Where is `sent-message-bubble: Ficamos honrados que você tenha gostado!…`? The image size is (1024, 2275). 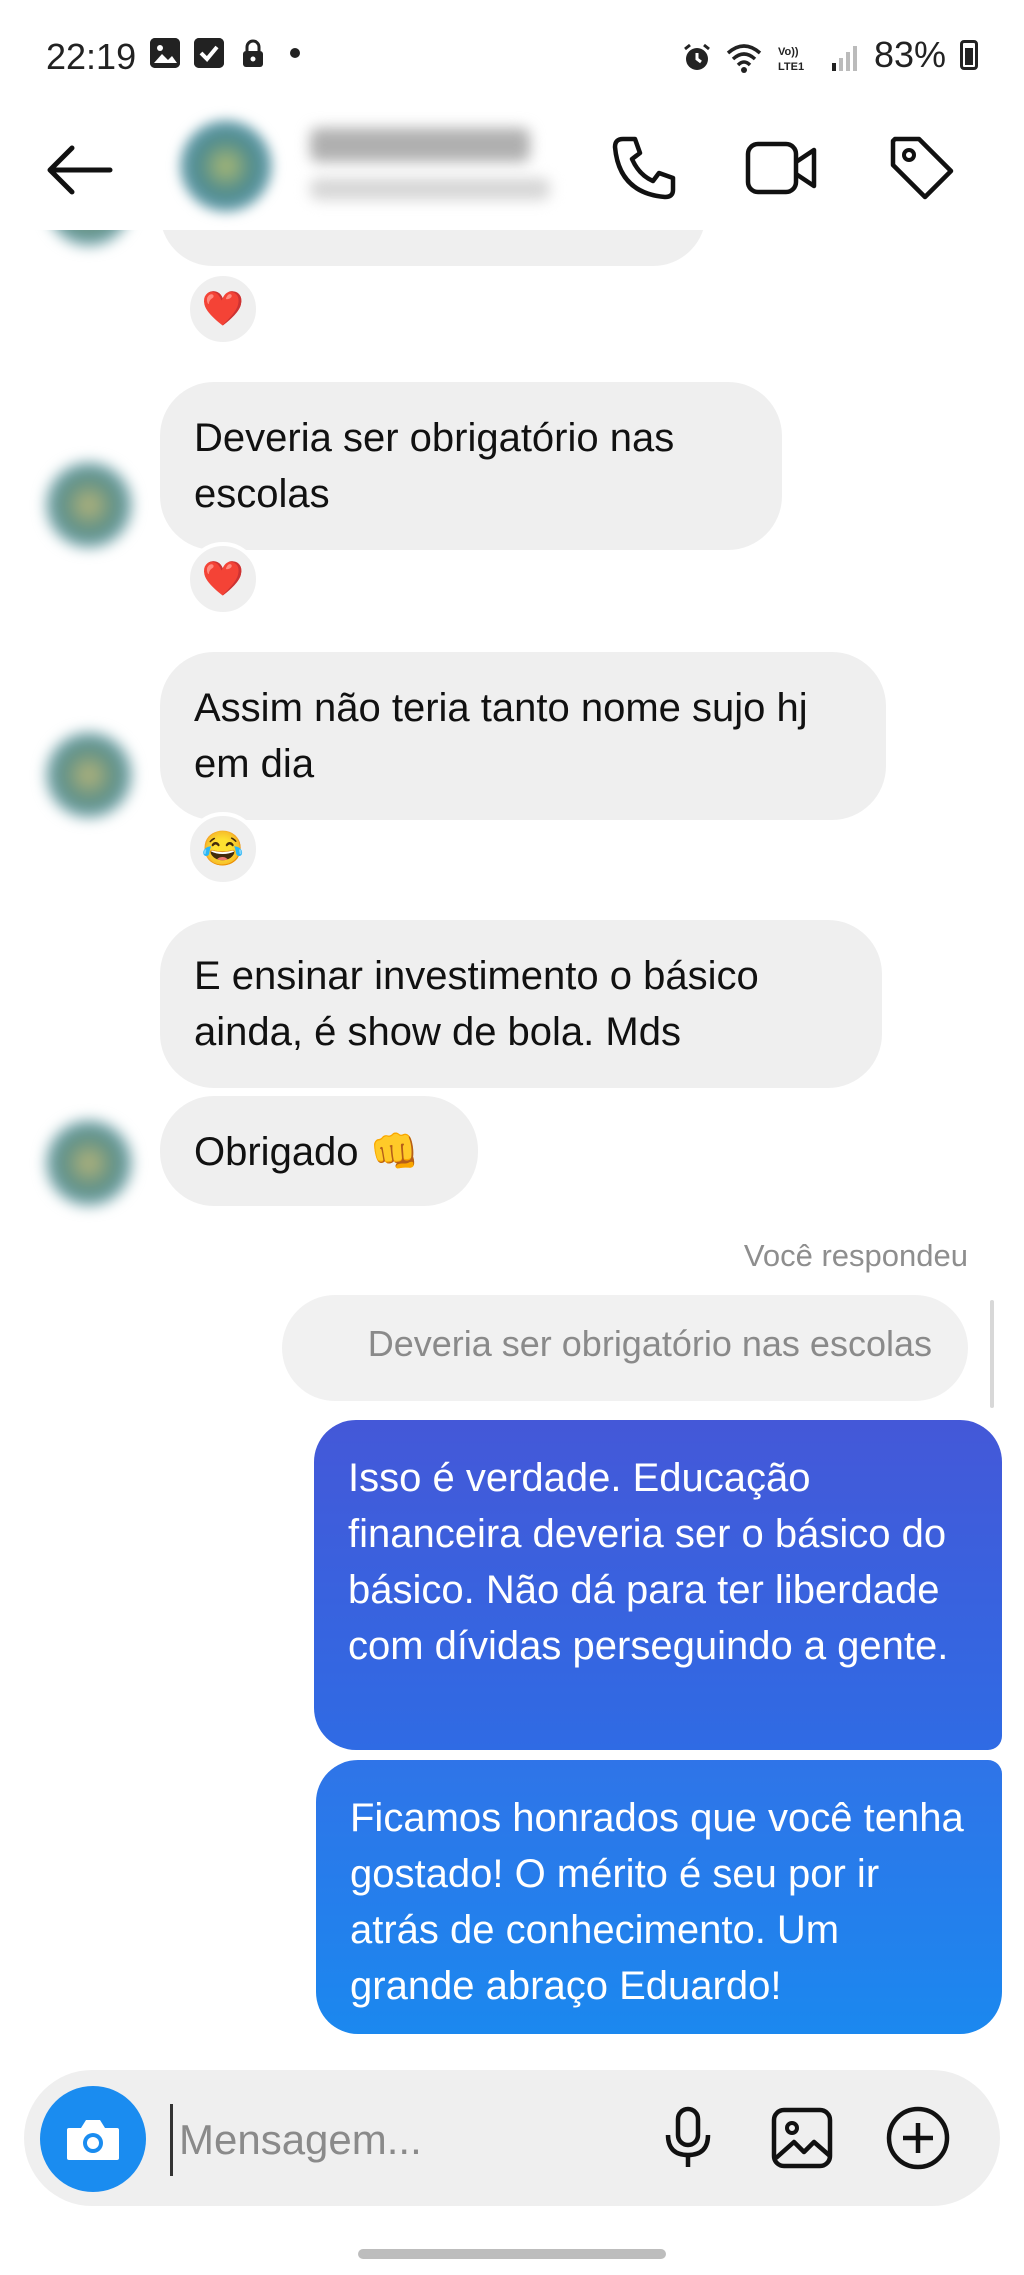
sent-message-bubble: Ficamos honrados que você tenha gostado!… is located at coordinates (659, 1897).